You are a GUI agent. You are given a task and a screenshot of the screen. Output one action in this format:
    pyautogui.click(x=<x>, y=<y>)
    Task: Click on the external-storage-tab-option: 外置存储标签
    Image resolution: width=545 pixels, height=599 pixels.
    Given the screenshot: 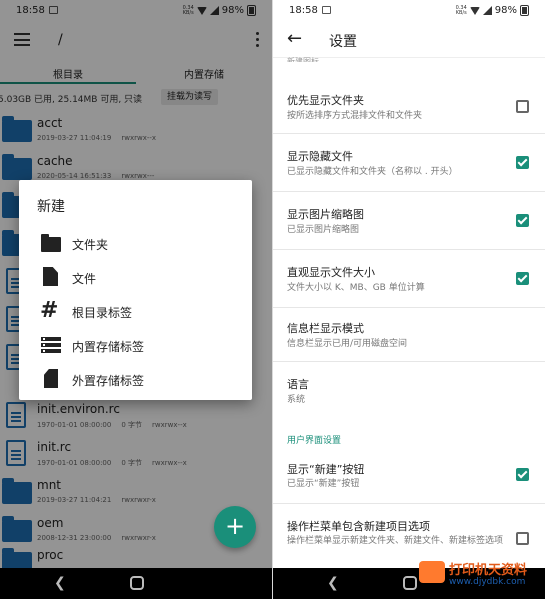 What is the action you would take?
    pyautogui.click(x=135, y=379)
    